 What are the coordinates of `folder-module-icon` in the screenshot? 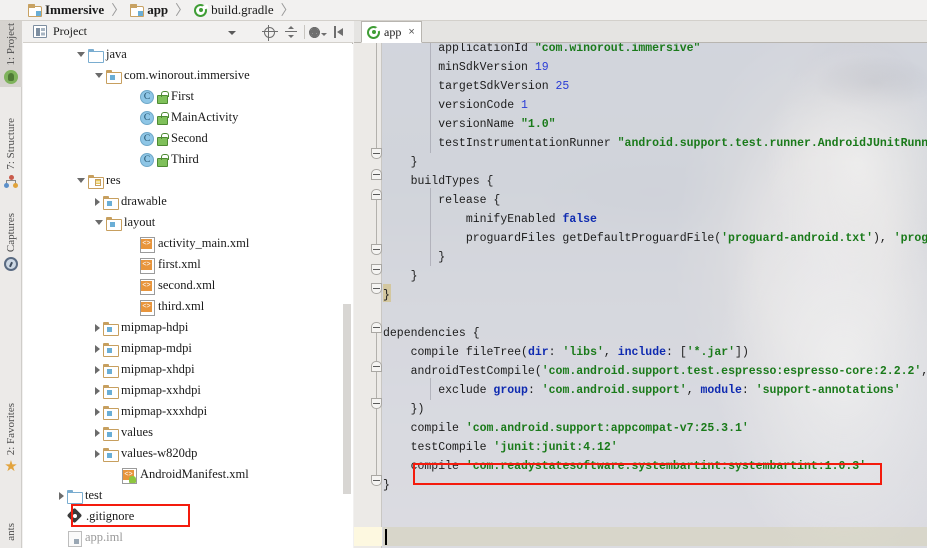 It's located at (111, 370).